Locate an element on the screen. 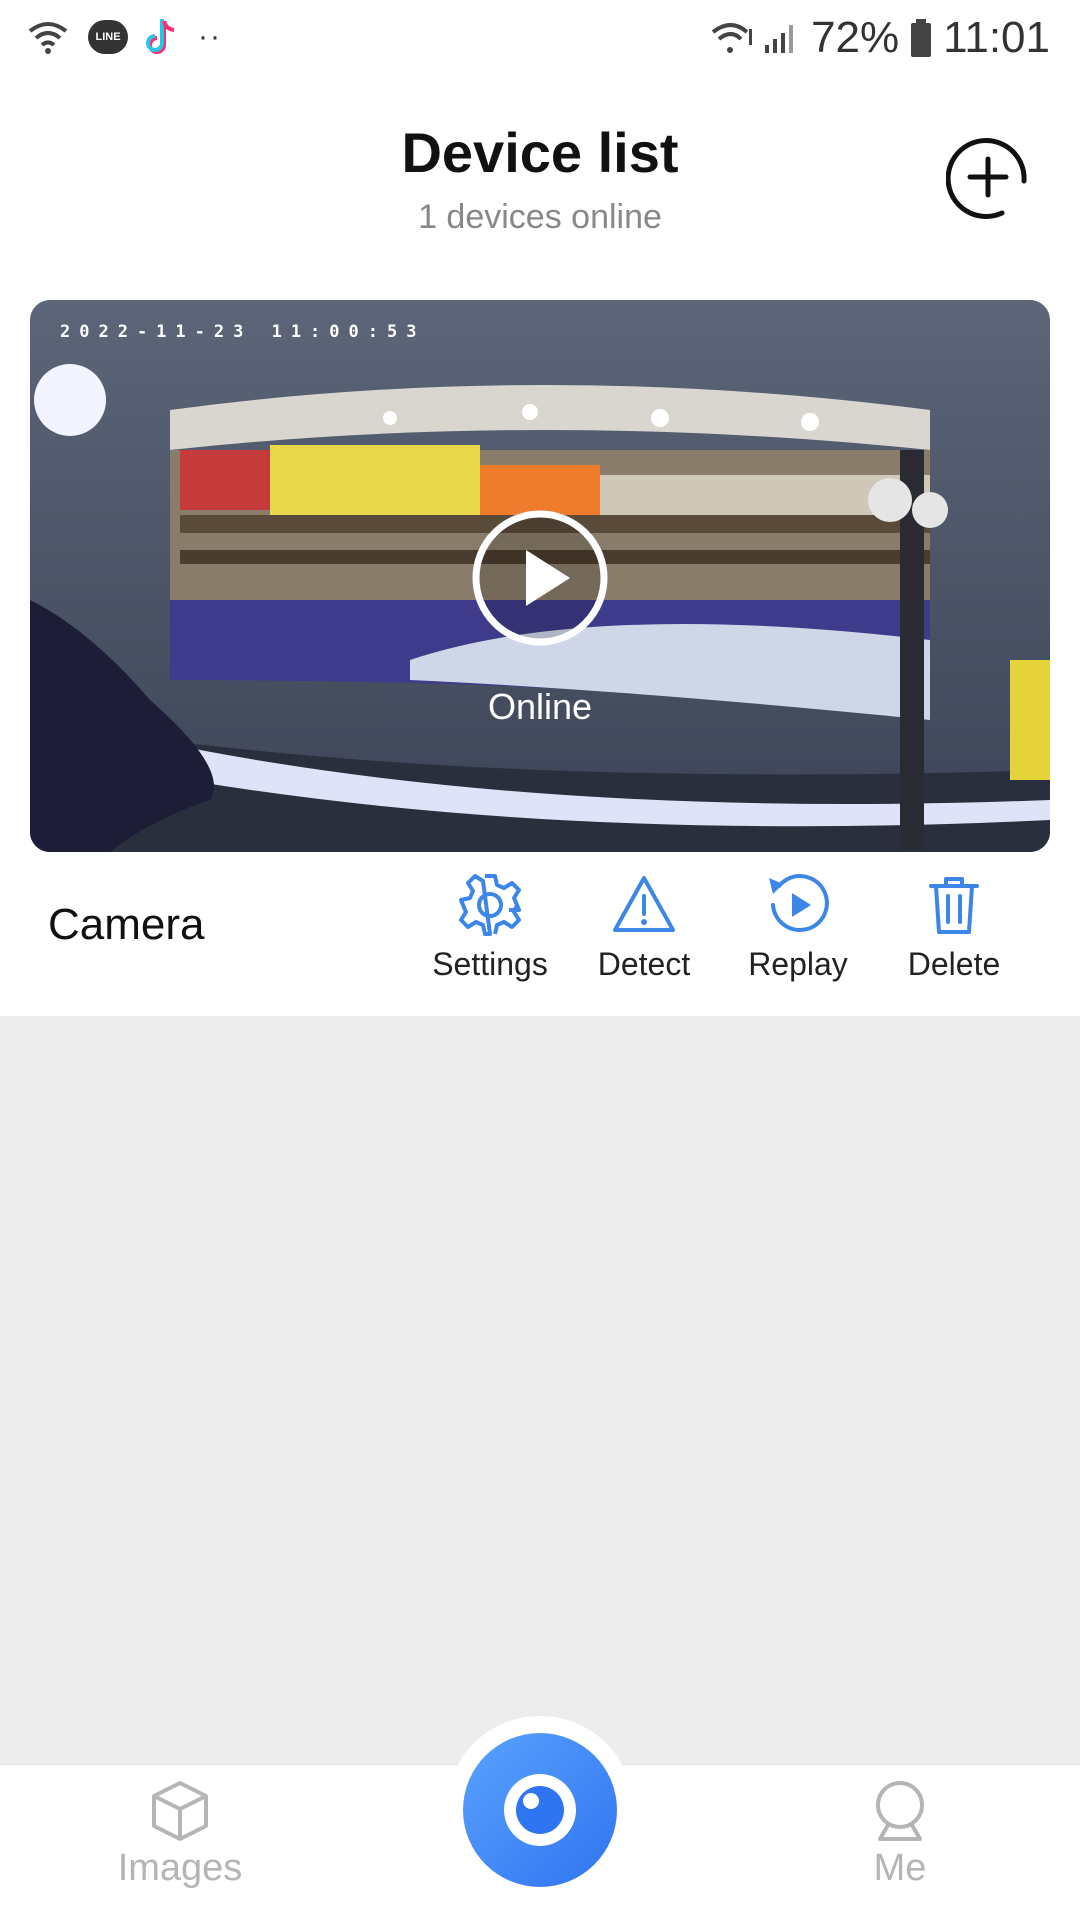  line-app-icon: LINE is located at coordinates (108, 37).